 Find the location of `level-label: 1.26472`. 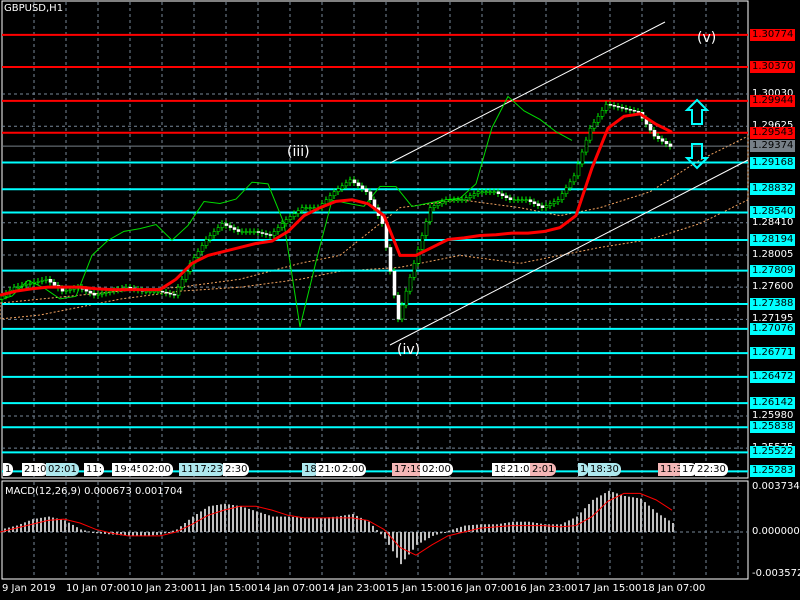

level-label: 1.26472 is located at coordinates (773, 376).